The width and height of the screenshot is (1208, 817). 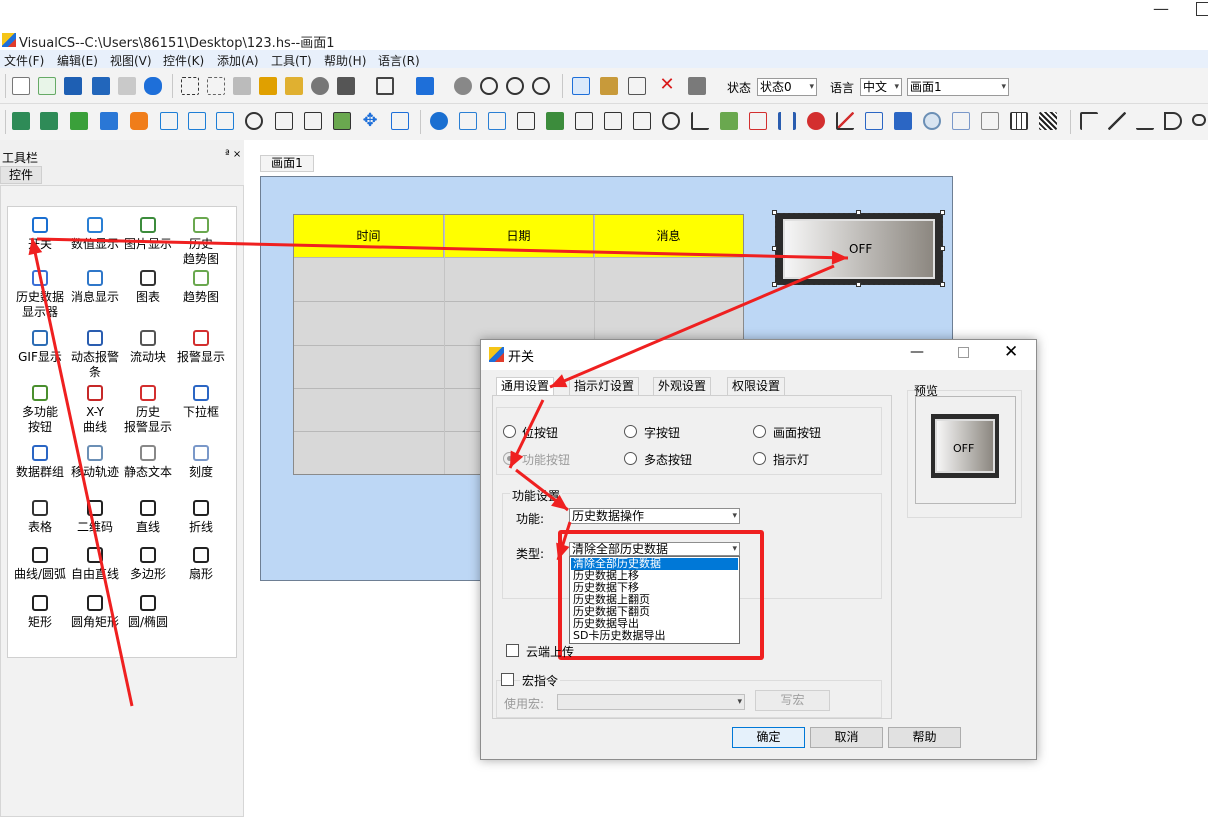 What do you see at coordinates (201, 462) in the screenshot?
I see `palette-item: 刻度` at bounding box center [201, 462].